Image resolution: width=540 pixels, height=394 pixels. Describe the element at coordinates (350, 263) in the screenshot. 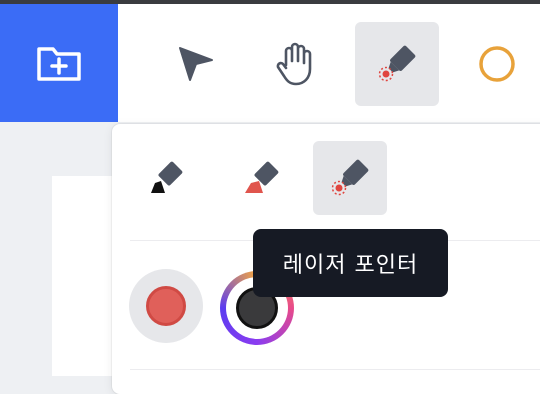

I see `tooltip: 레이저 포인터` at that location.